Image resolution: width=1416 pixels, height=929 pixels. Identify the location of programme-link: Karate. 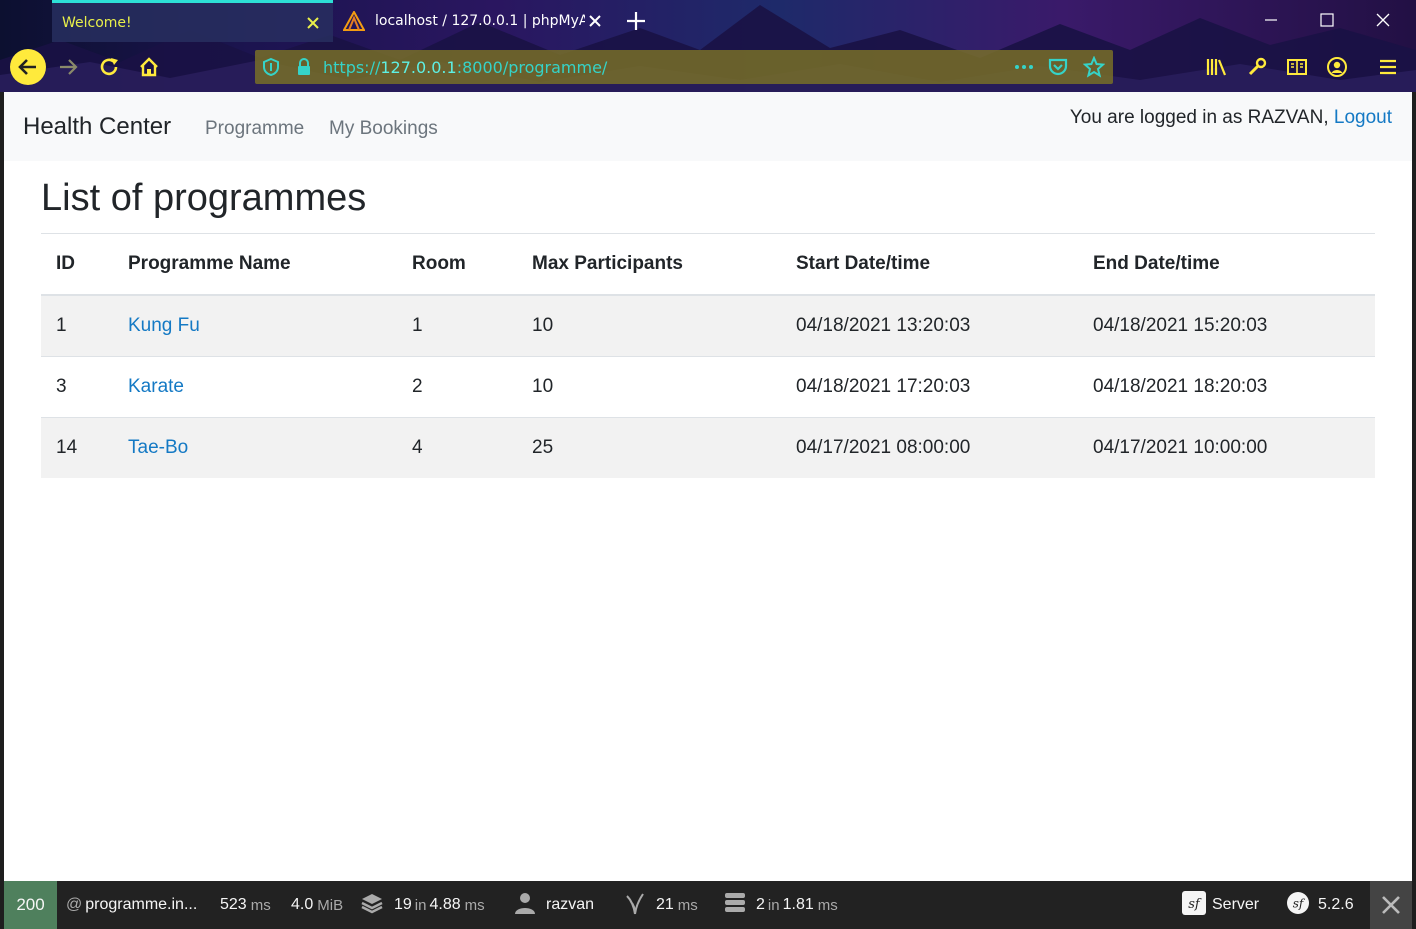
(156, 386).